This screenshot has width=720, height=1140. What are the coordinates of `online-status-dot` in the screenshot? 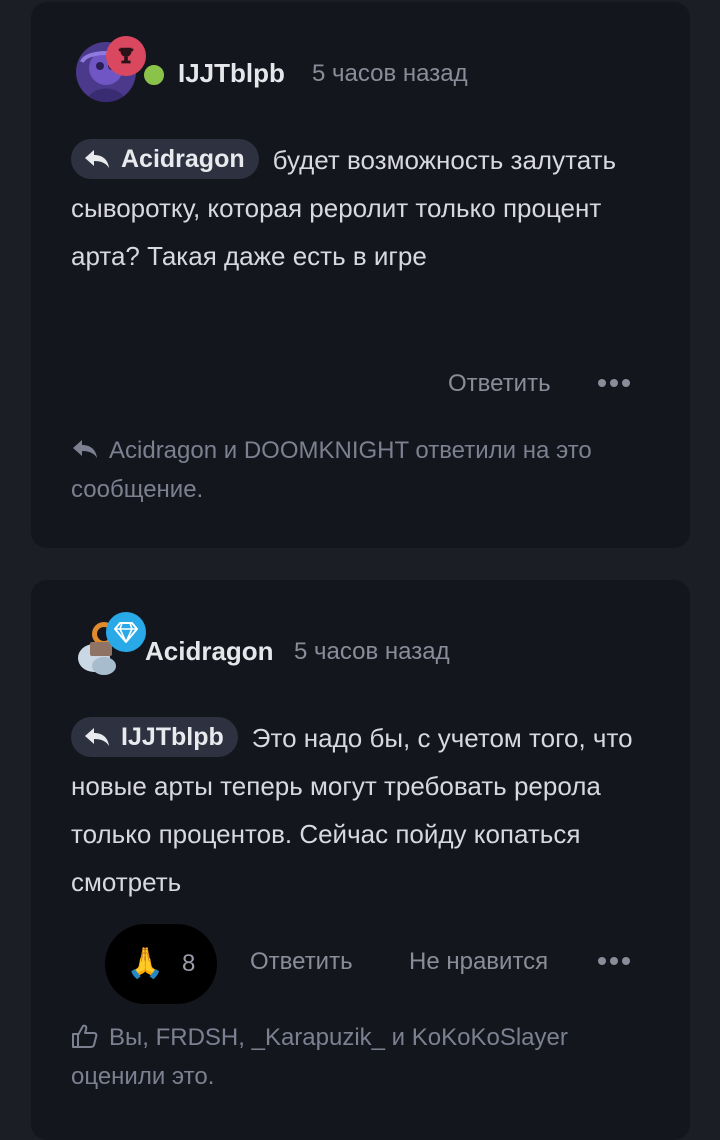 It's located at (154, 75).